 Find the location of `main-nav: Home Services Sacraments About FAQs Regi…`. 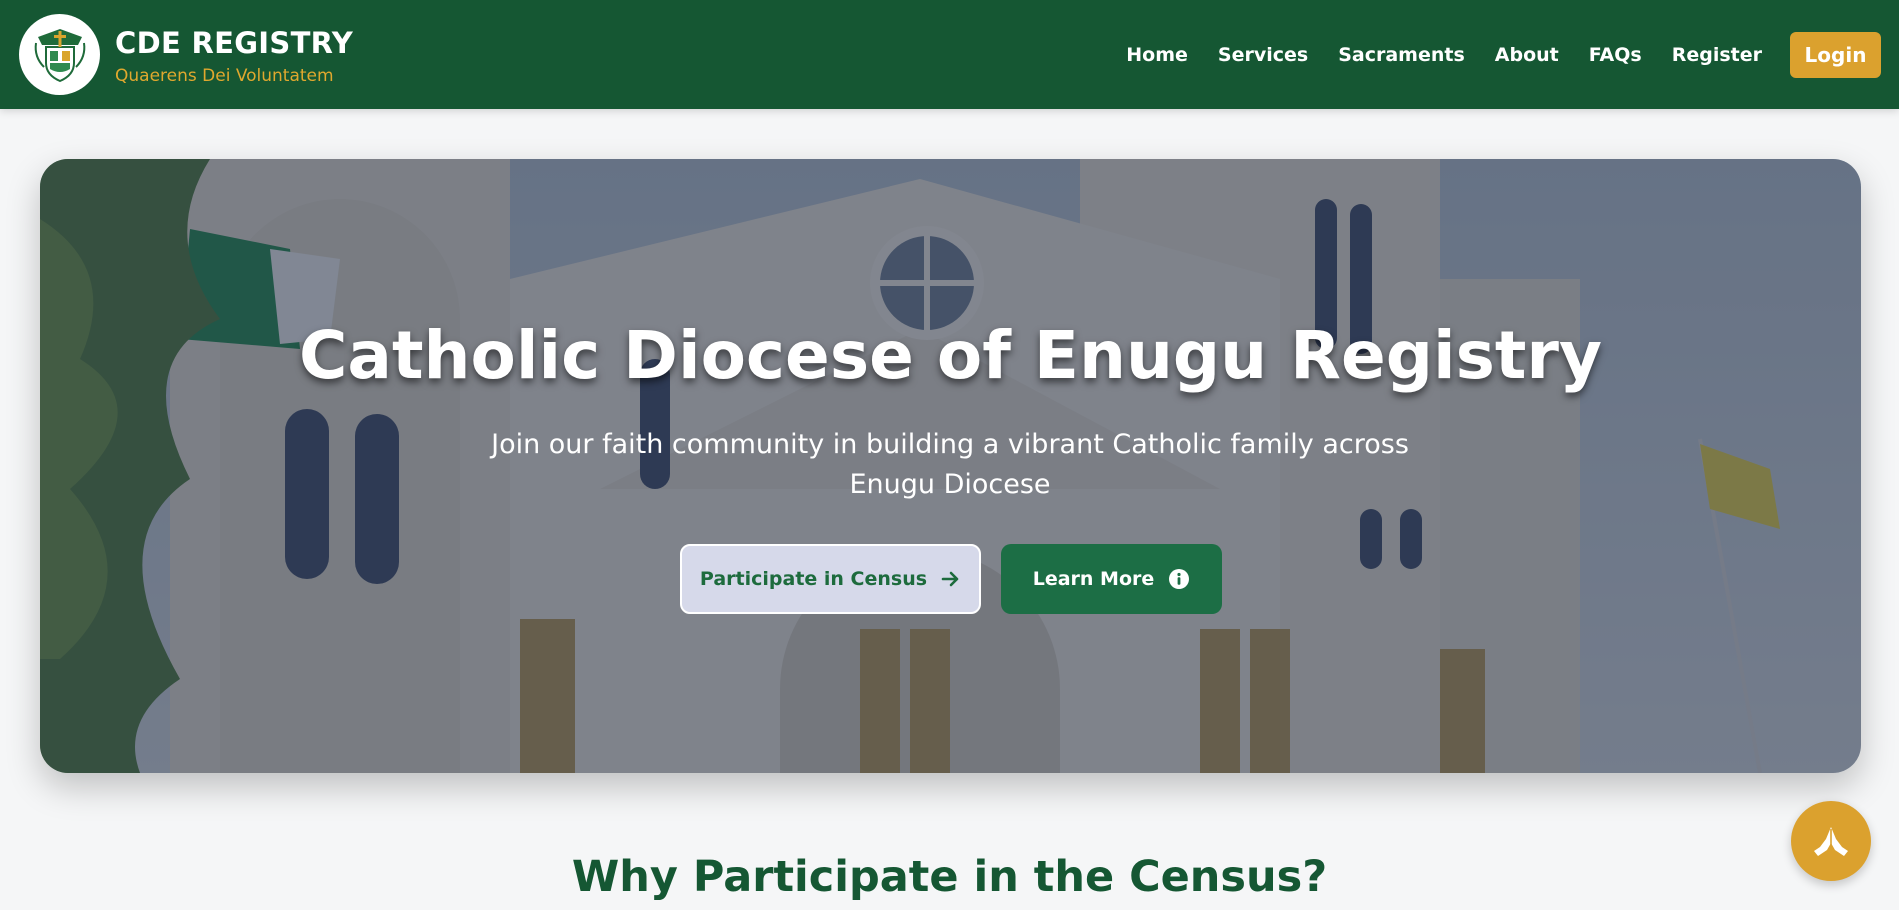

main-nav: Home Services Sacraments About FAQs Regi… is located at coordinates (1512, 54).